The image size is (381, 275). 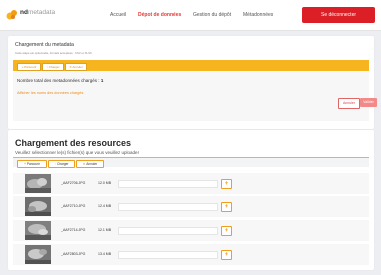 I want to click on file-size: 12.1 MB, so click(x=105, y=230).